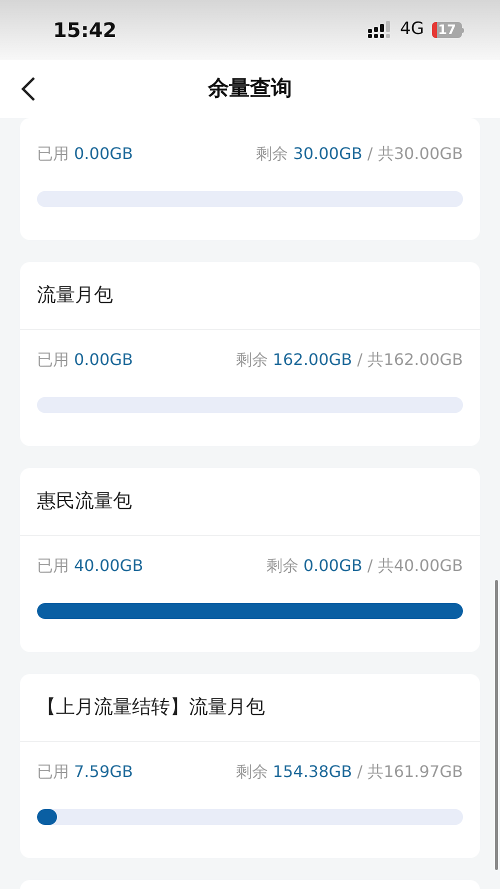 The width and height of the screenshot is (500, 889). I want to click on package-title: 【上月流量结转】流量月包, so click(151, 707).